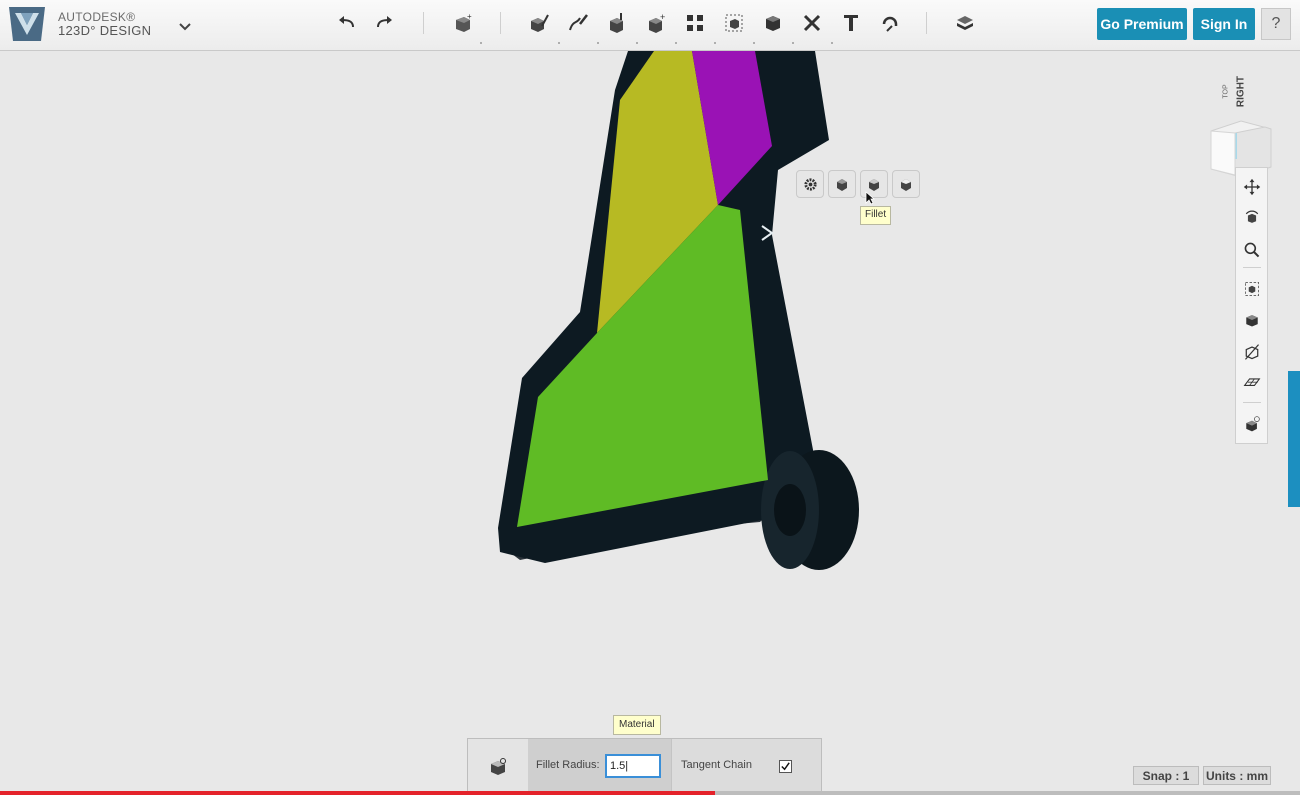 The width and height of the screenshot is (1300, 795). I want to click on sketch-icon, so click(539, 23).